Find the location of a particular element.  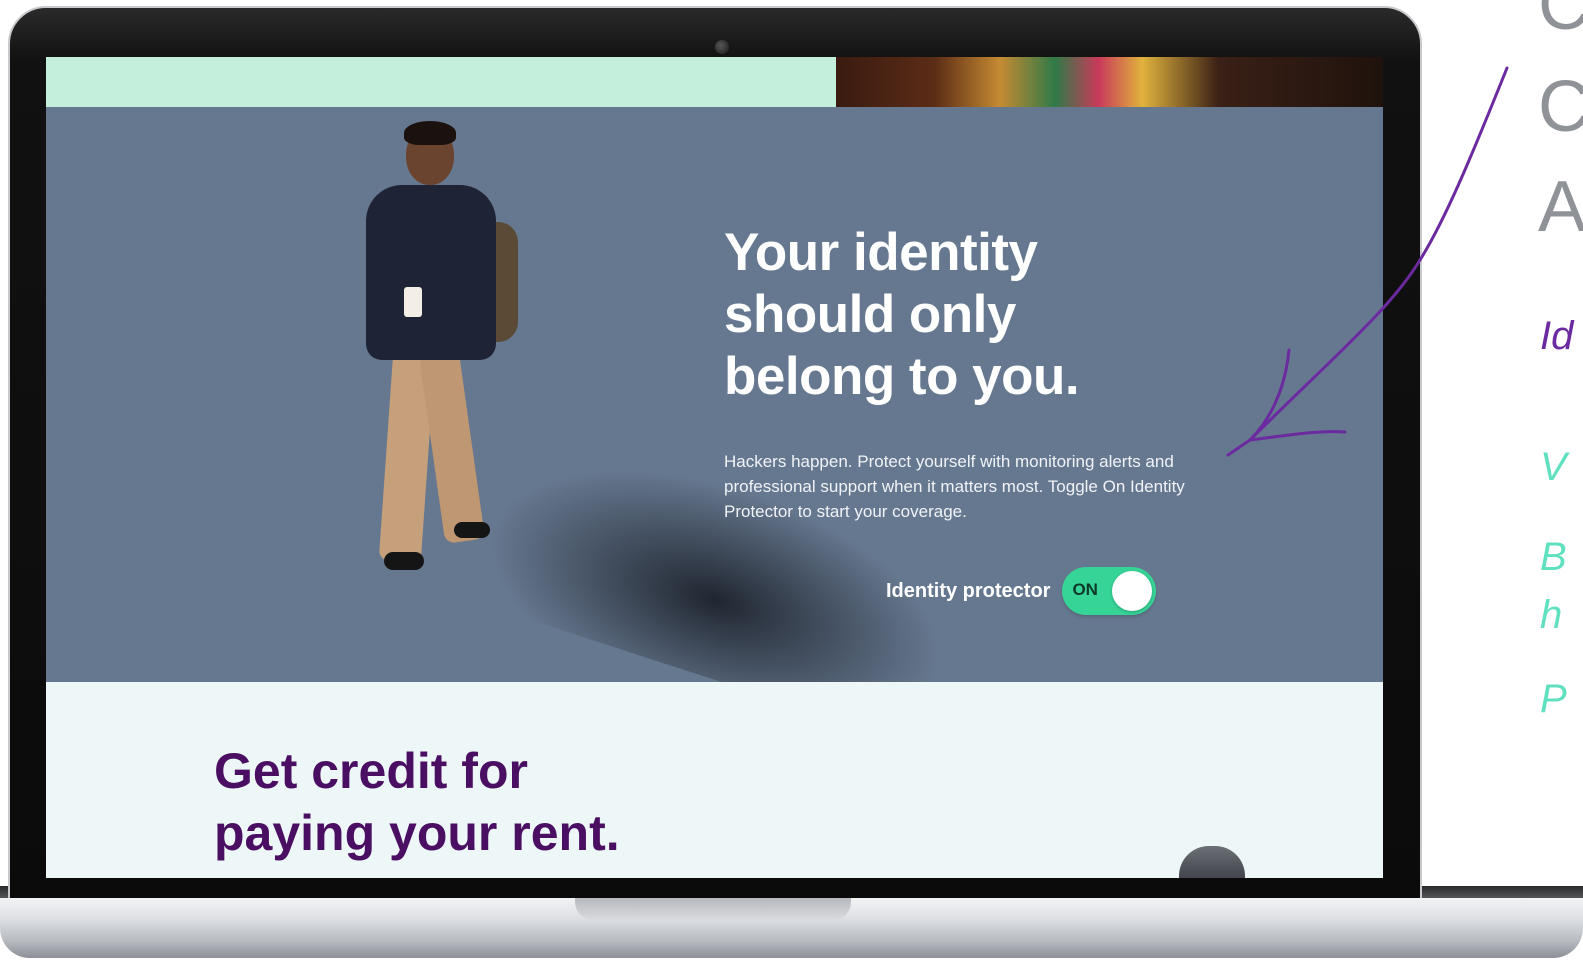

person-leg is located at coordinates (452, 447).